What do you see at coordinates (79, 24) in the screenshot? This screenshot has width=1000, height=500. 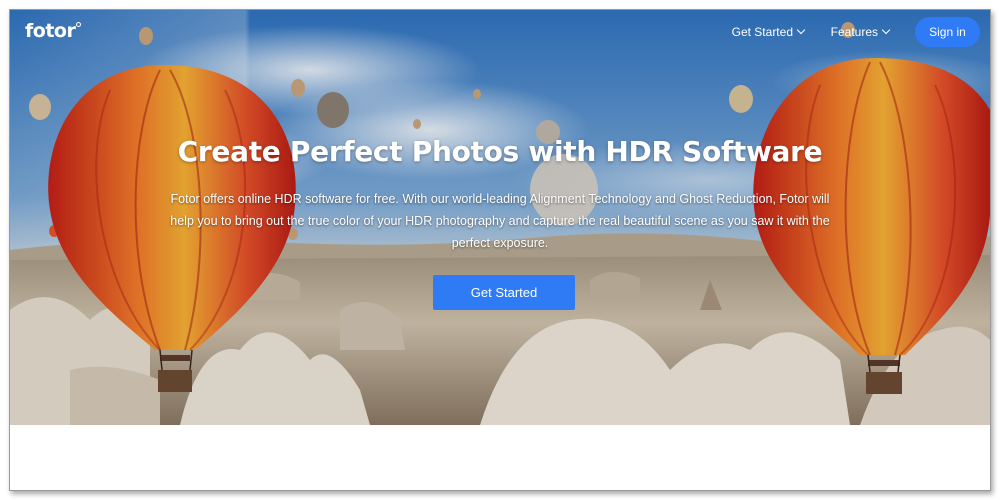 I see `logo-dot-icon` at bounding box center [79, 24].